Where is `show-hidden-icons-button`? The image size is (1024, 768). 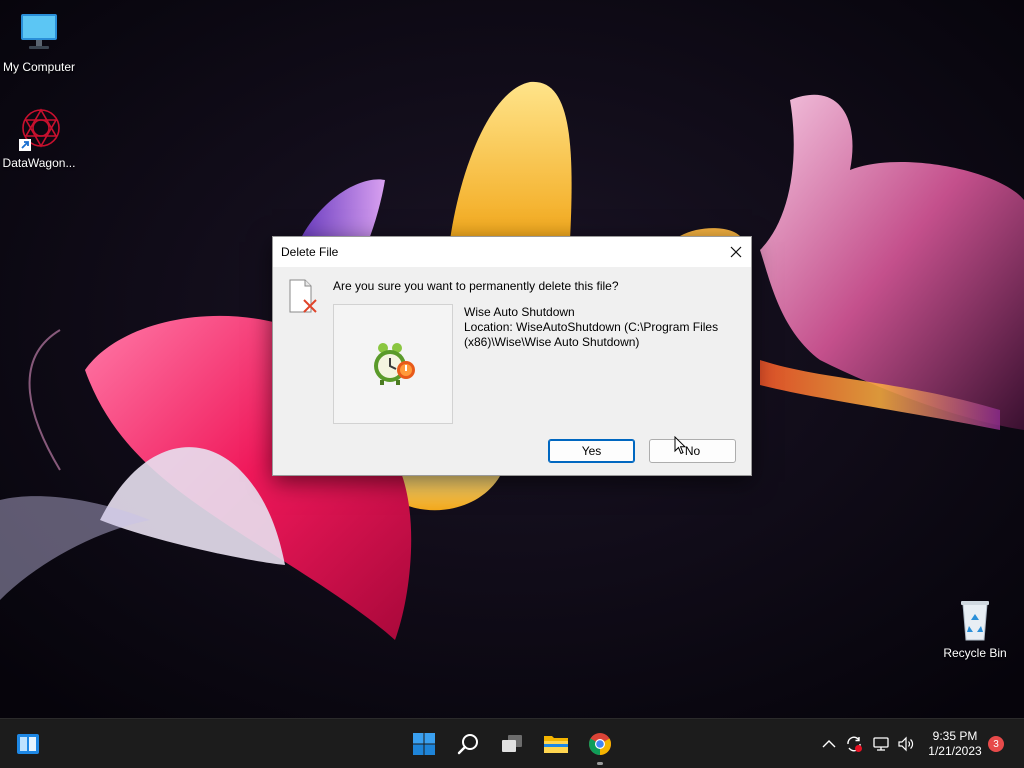
show-hidden-icons-button is located at coordinates (829, 744).